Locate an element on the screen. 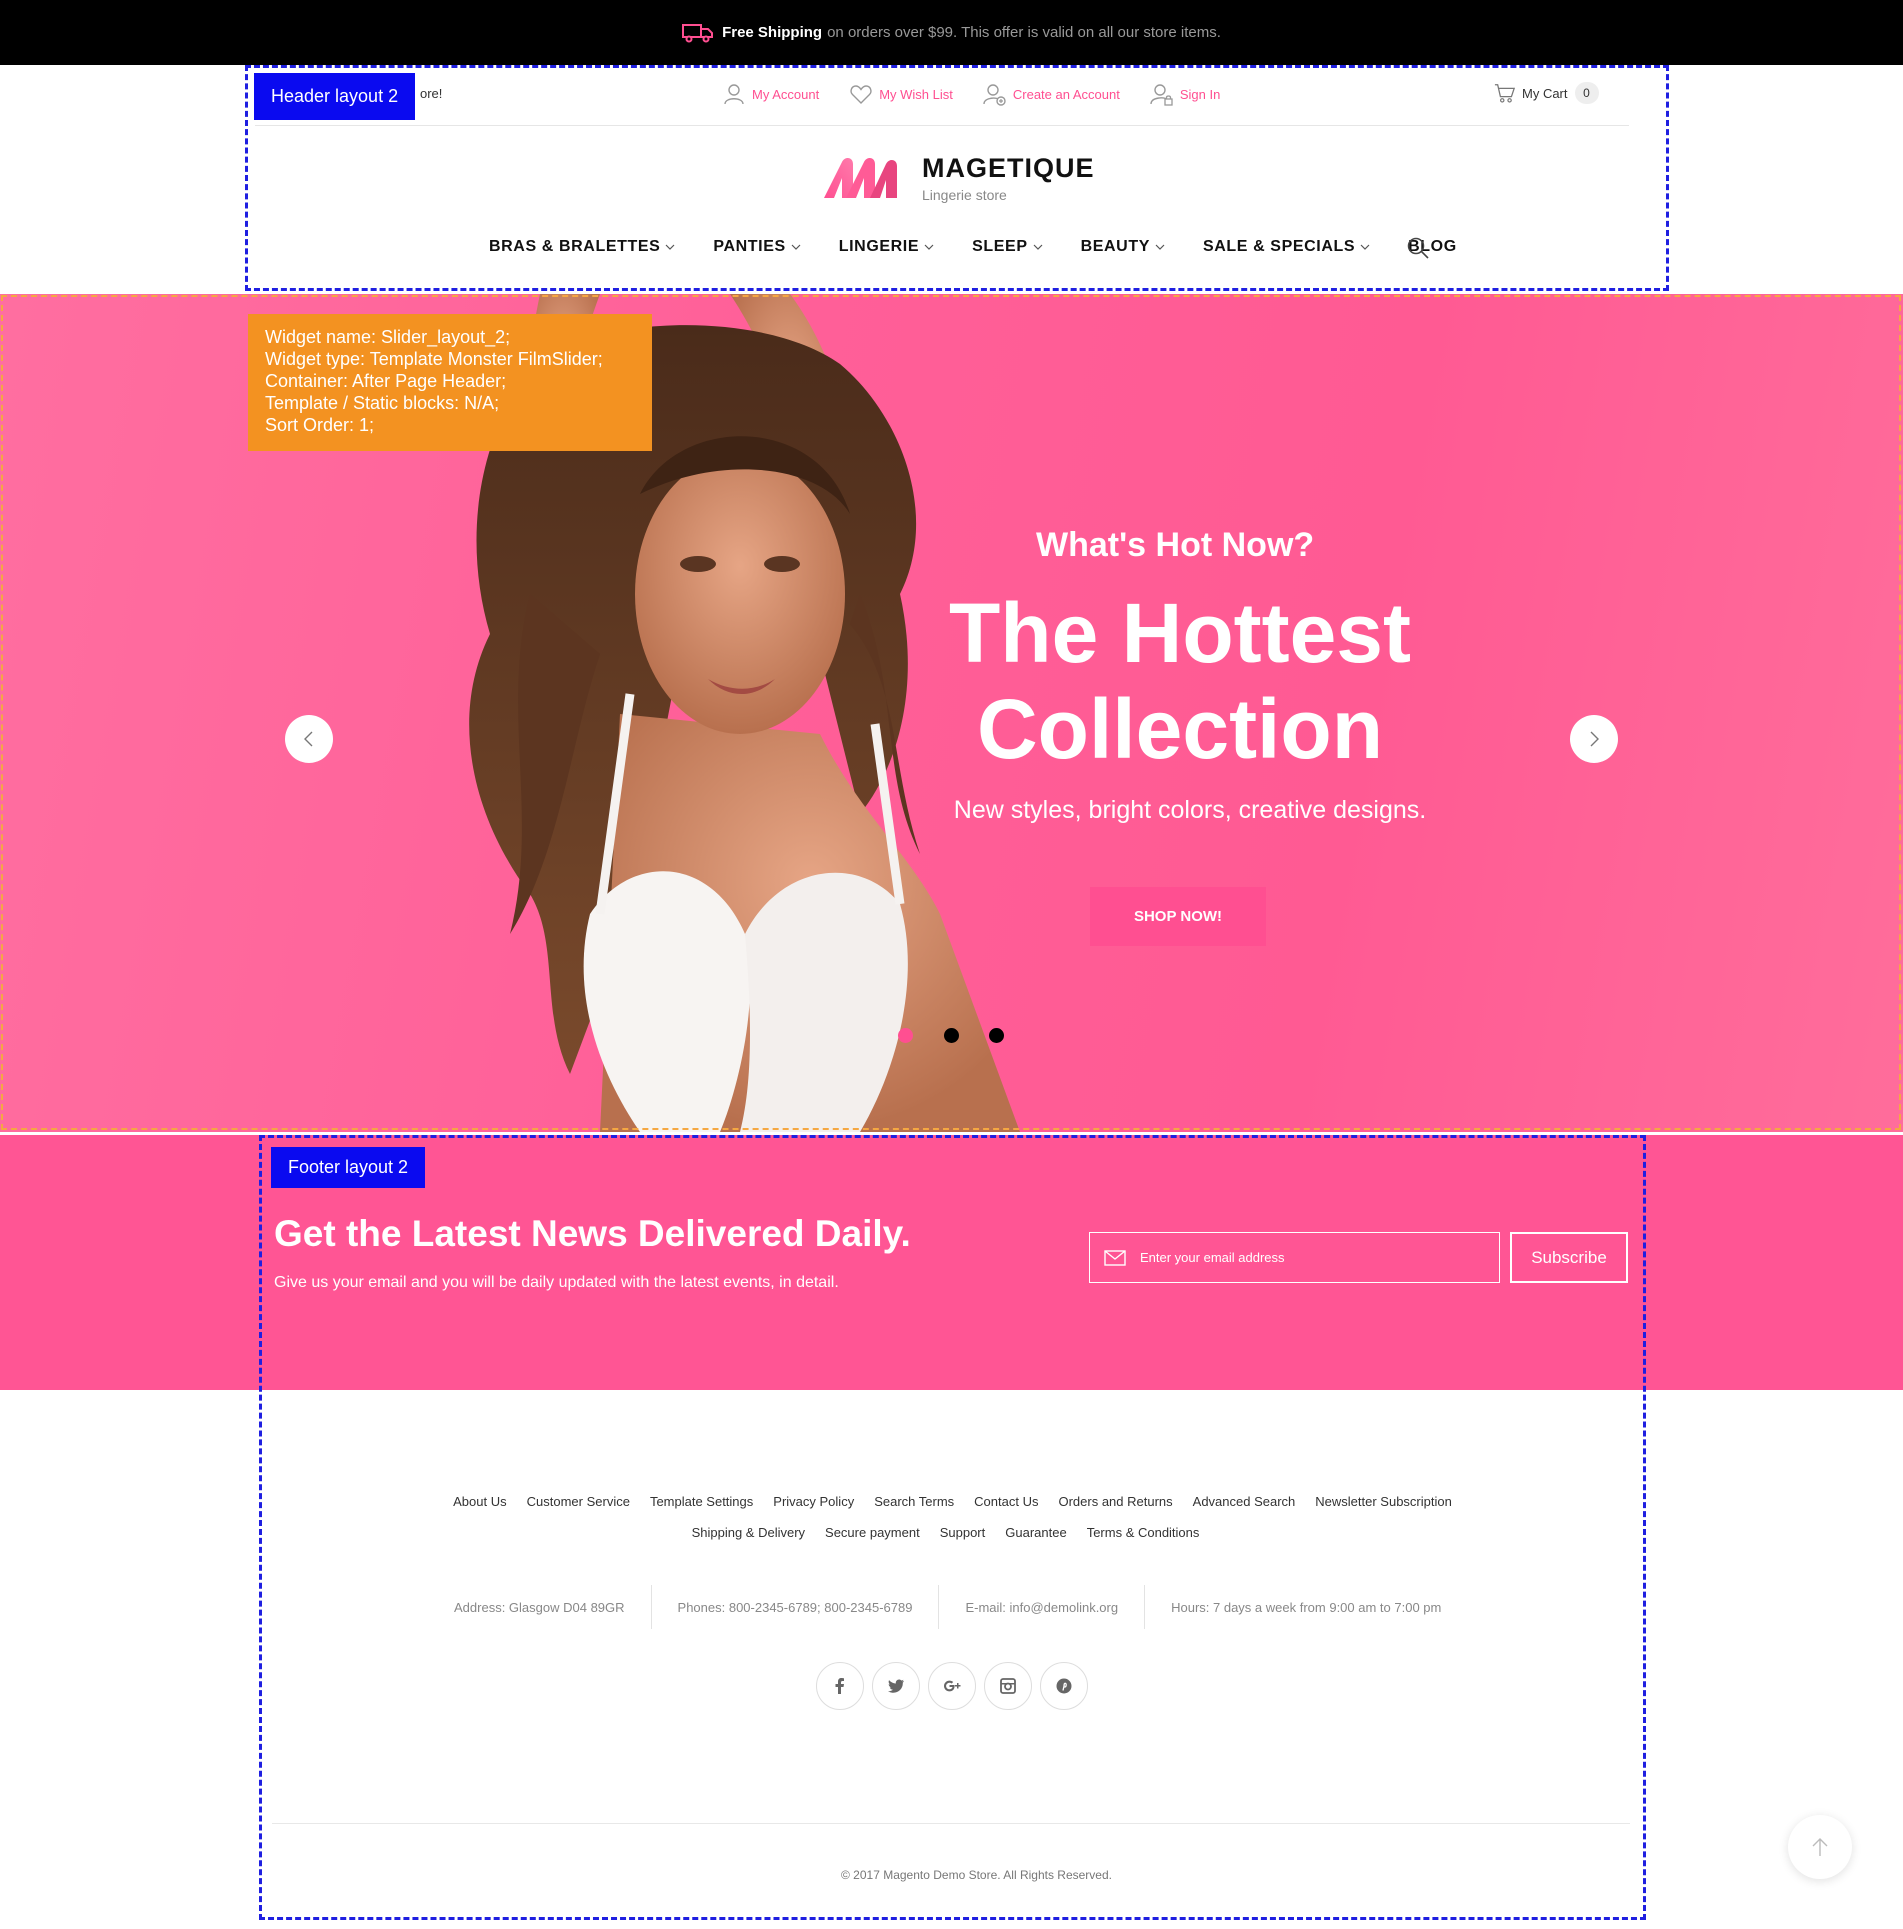 This screenshot has width=1903, height=1929. footer-link: About Us is located at coordinates (479, 1501).